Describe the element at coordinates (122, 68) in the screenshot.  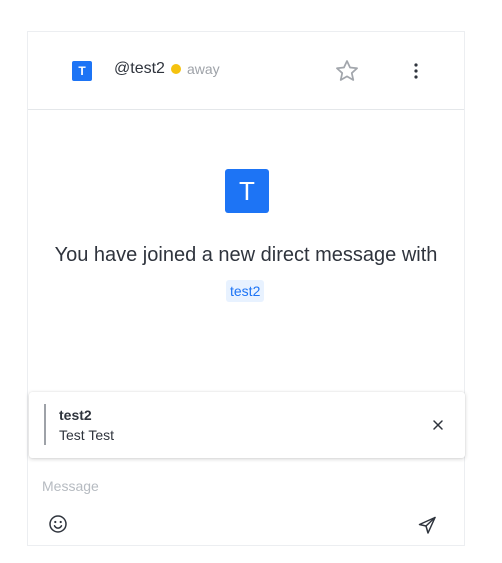
I see `at-symbol: @` at that location.